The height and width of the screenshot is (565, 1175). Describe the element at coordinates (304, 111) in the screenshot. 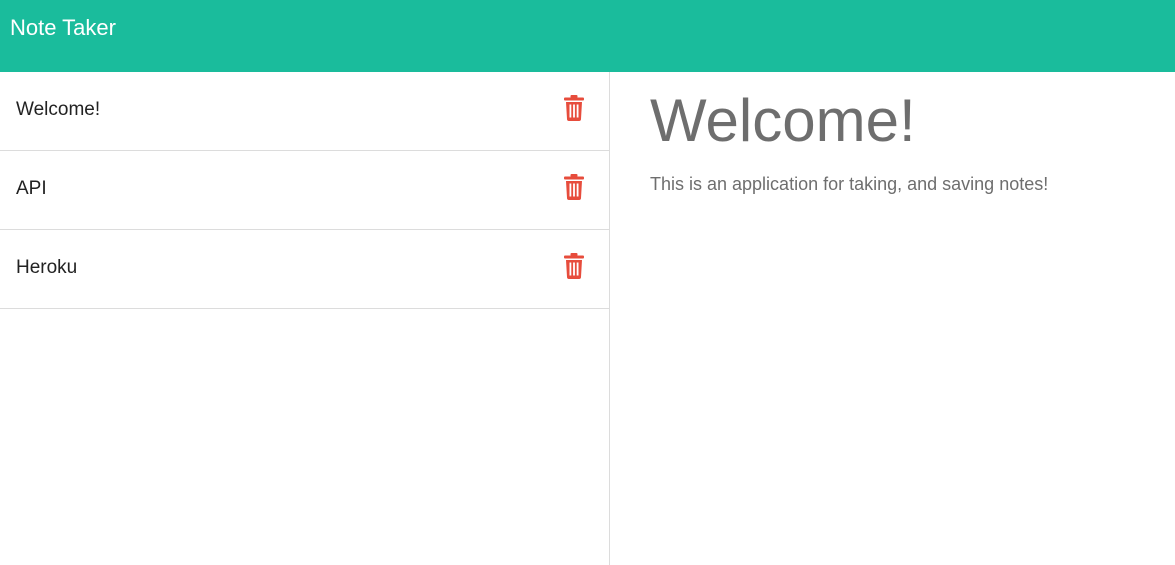

I see `note-list-item: Welcome!` at that location.